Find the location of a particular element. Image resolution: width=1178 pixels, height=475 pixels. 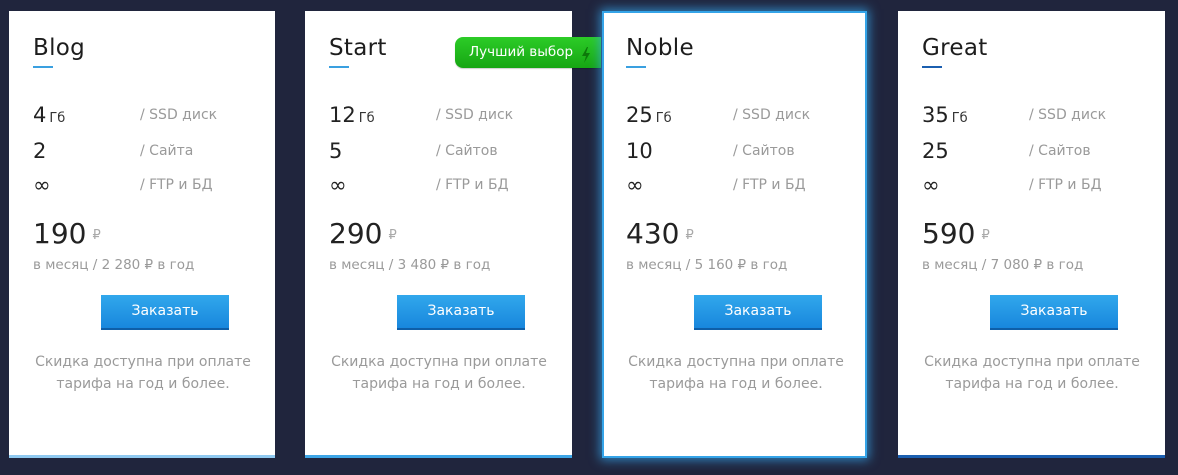

sites-value: 25 is located at coordinates (935, 151).